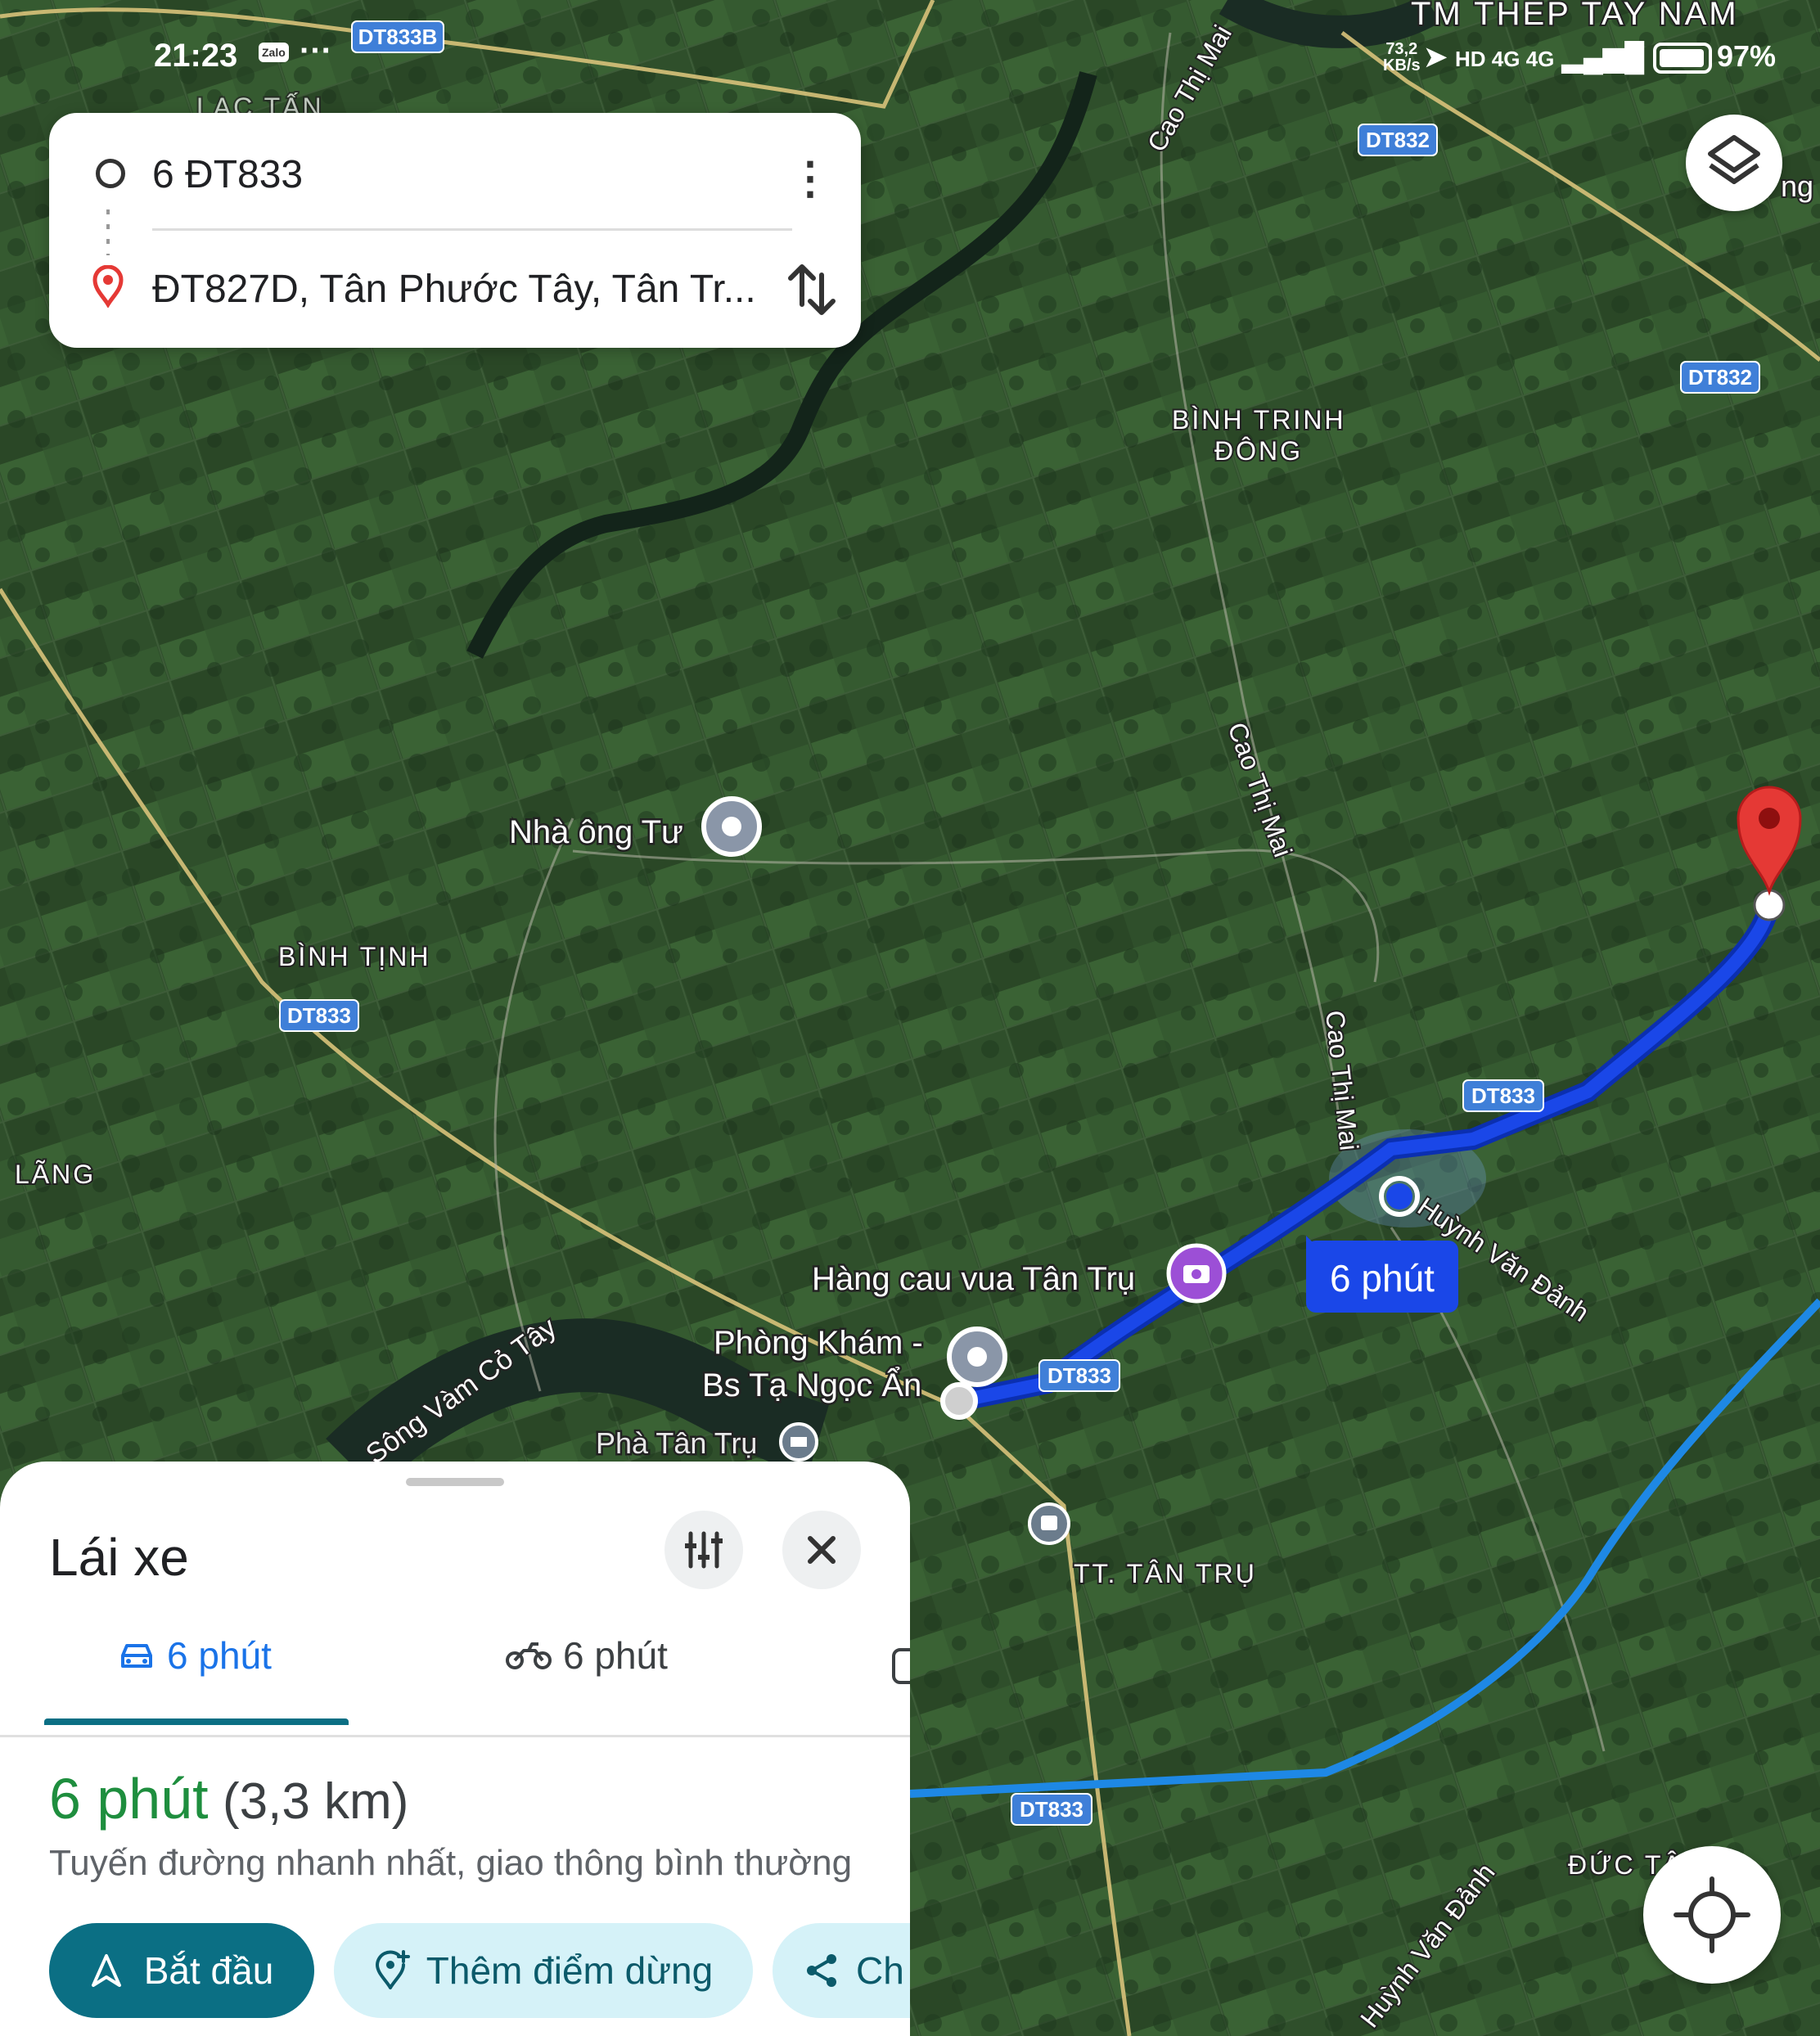 The height and width of the screenshot is (2036, 1820). What do you see at coordinates (106, 1970) in the screenshot?
I see `navigation-arrow-icon` at bounding box center [106, 1970].